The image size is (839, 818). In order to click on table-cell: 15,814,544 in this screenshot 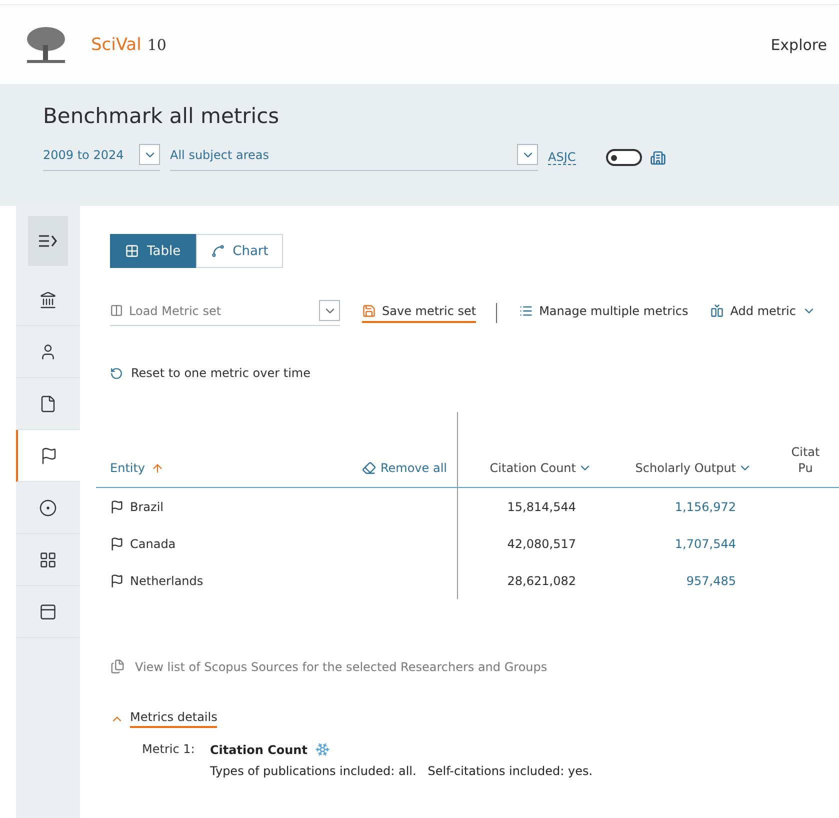, I will do `click(541, 507)`.